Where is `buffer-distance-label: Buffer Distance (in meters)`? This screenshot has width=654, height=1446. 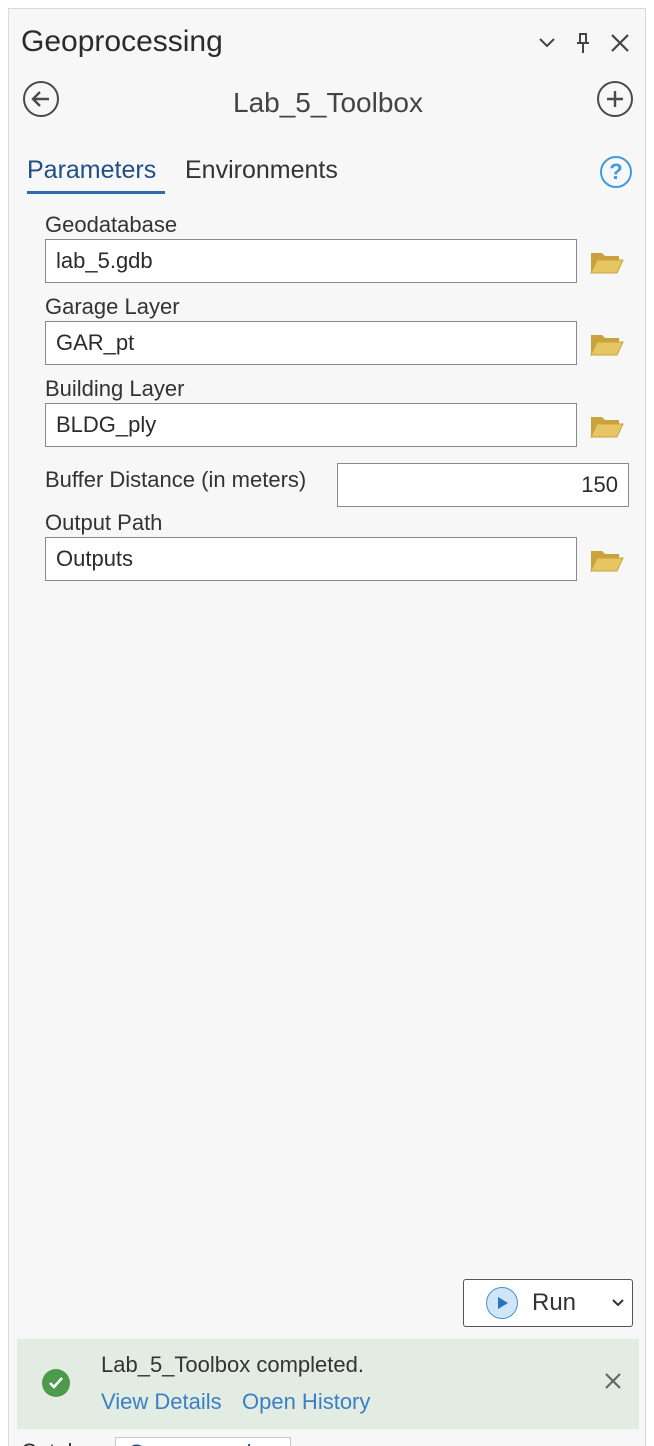
buffer-distance-label: Buffer Distance (in meters) is located at coordinates (176, 479).